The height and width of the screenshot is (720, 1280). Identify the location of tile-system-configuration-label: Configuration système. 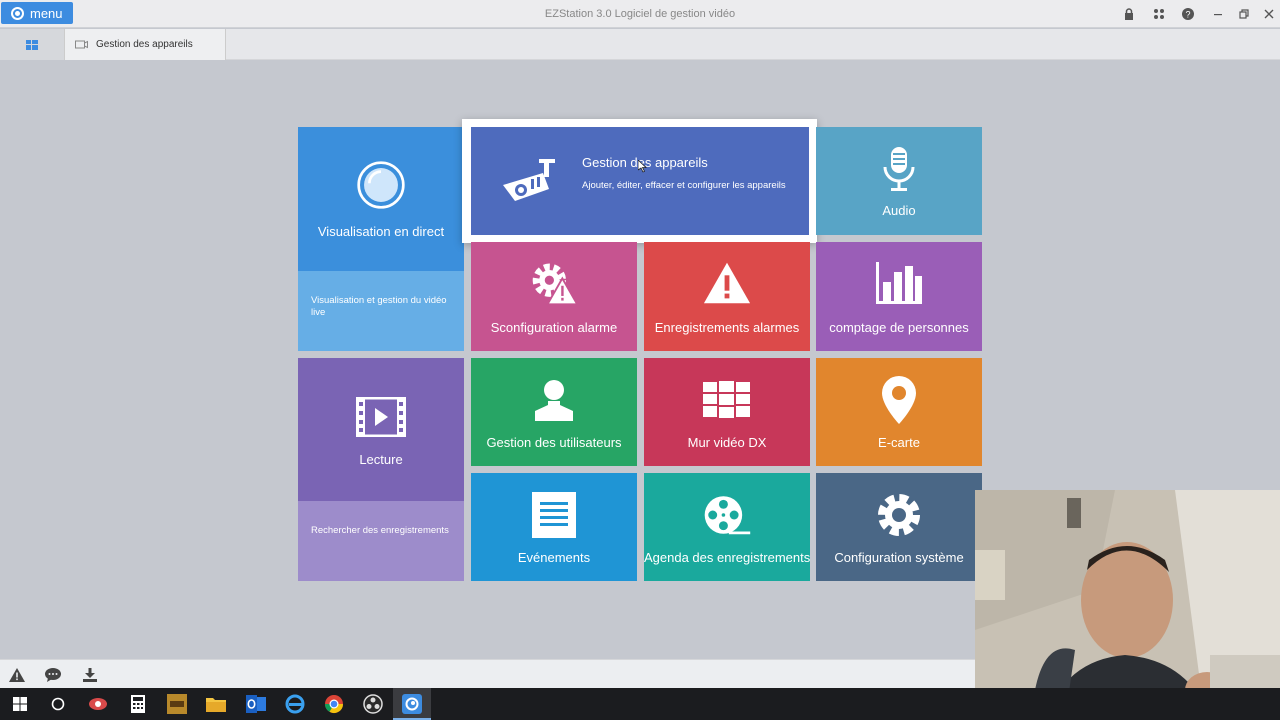
(899, 557).